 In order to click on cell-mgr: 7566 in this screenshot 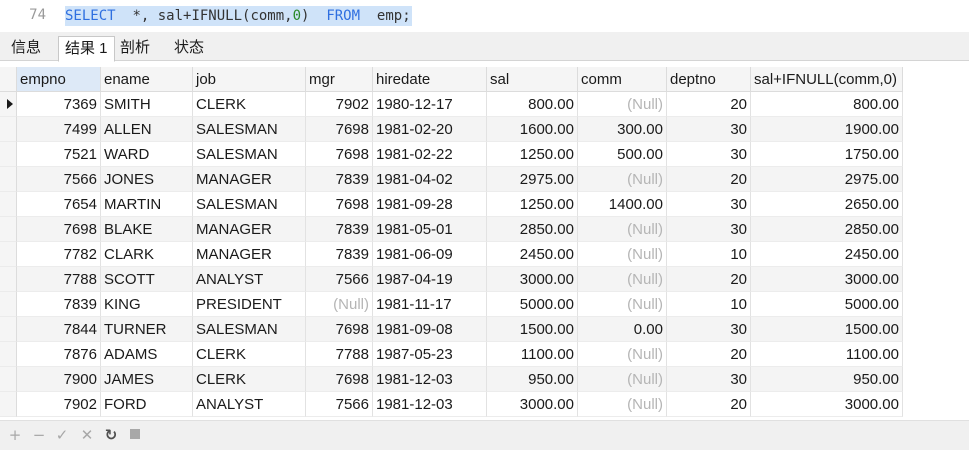, I will do `click(339, 279)`.